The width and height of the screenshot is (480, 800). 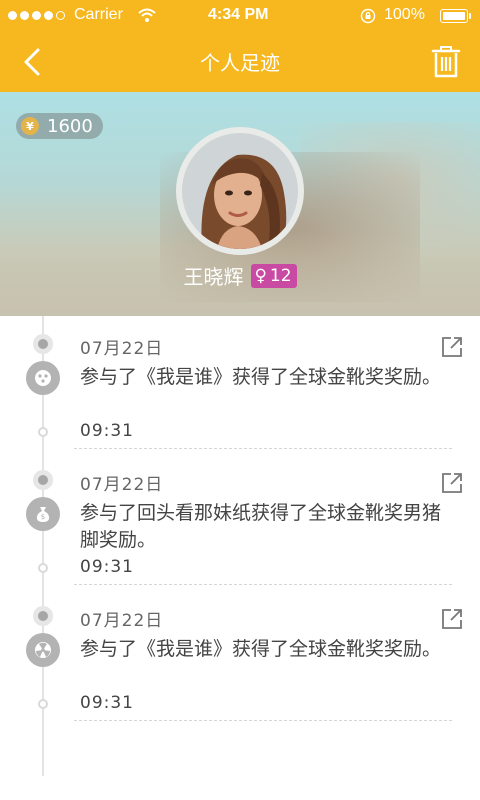 I want to click on trash-icon, so click(x=446, y=62).